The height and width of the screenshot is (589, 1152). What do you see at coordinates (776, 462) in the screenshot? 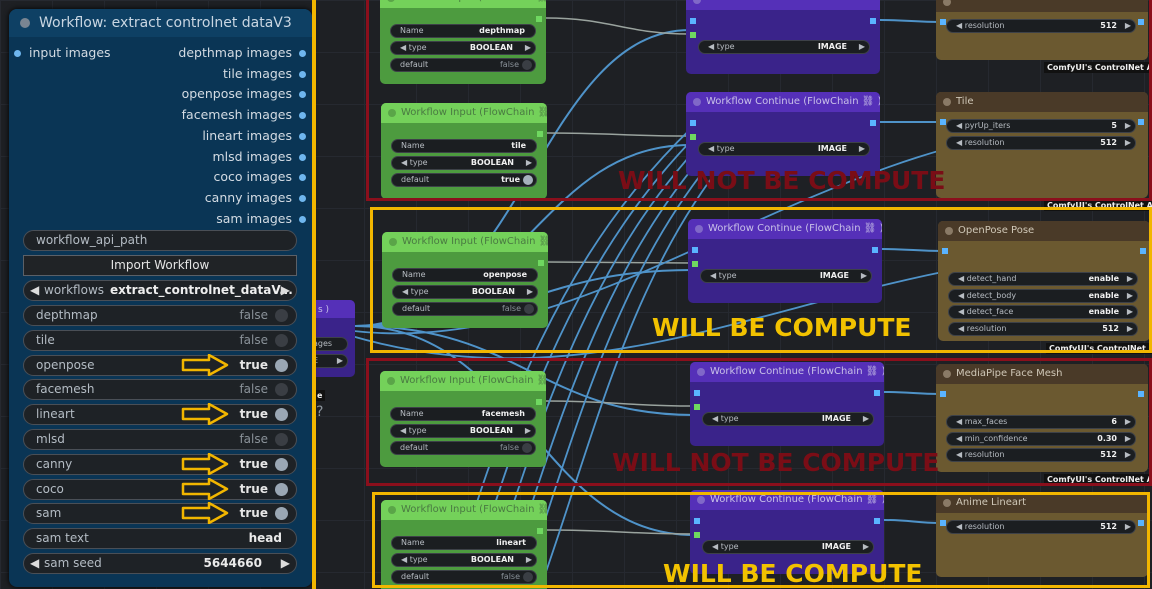
I see `will-not-compute-label-2: WILL NOT BE COMPUTE` at bounding box center [776, 462].